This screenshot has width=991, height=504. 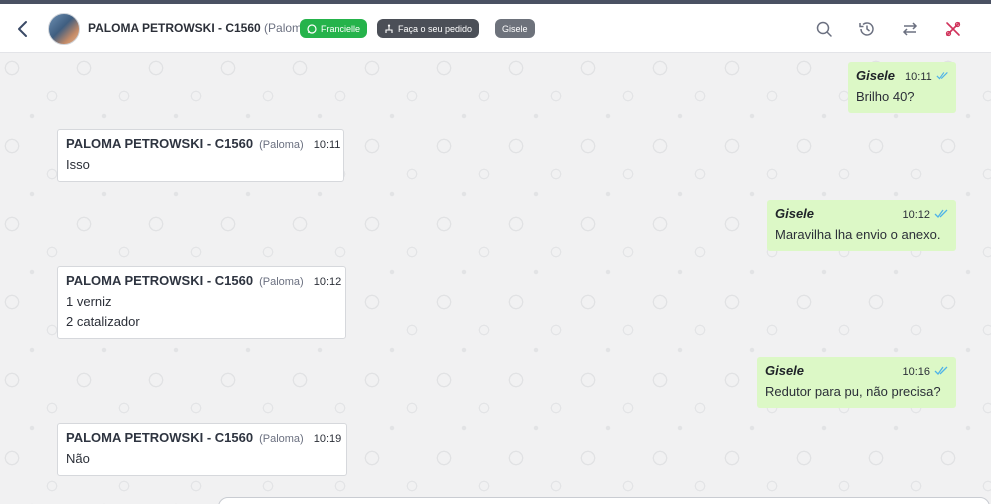 I want to click on tag-faca-seu-pedido: Faça o seu pedido, so click(x=428, y=28).